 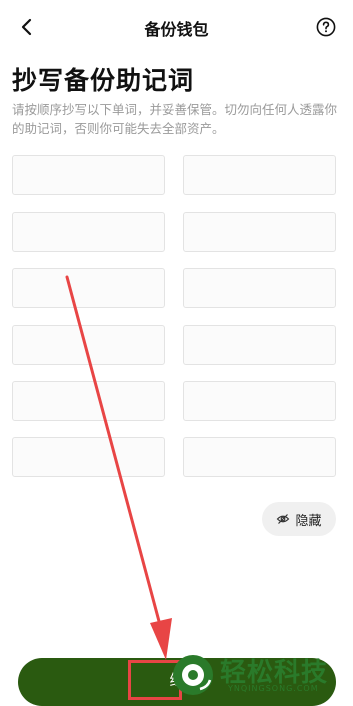 What do you see at coordinates (261, 673) in the screenshot?
I see `watermark: 轻松科技 YNQINGSONG.COM` at bounding box center [261, 673].